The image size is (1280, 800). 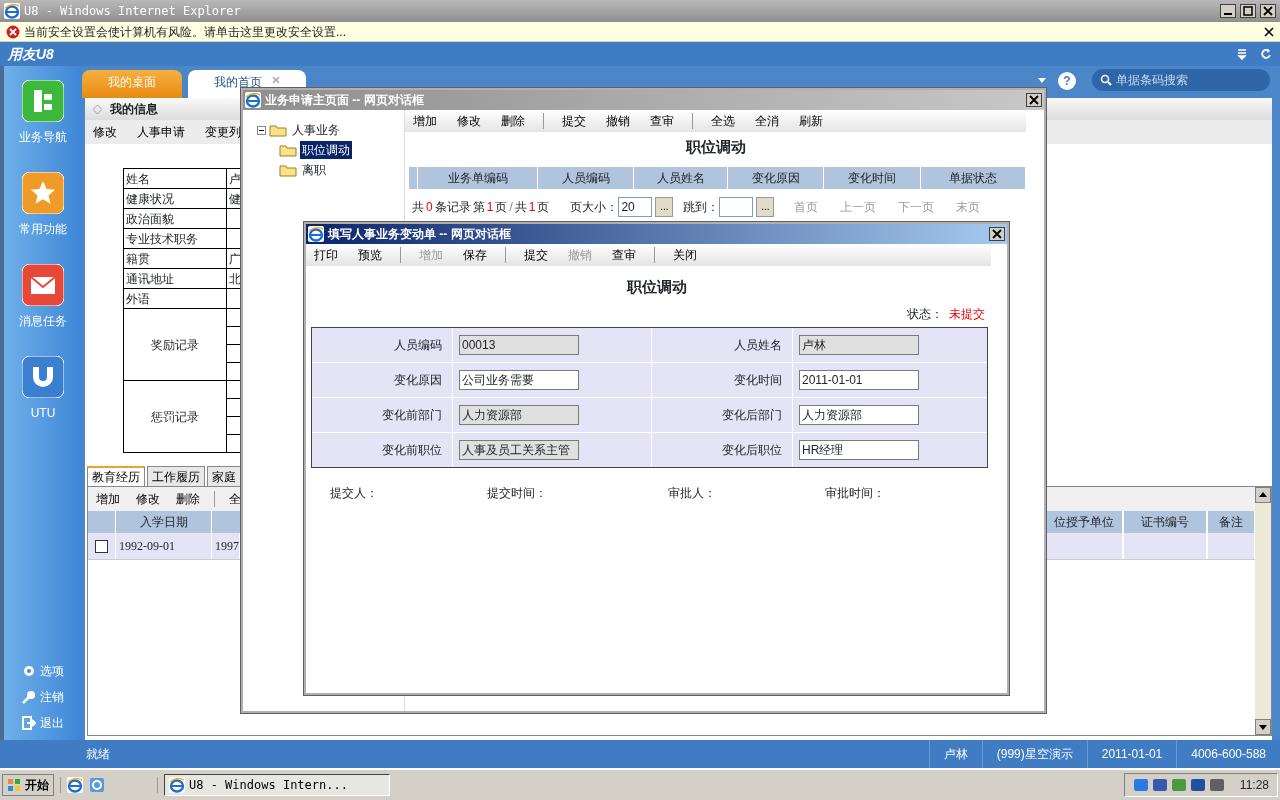 What do you see at coordinates (722, 344) in the screenshot?
I see `field-label: 人员姓名` at bounding box center [722, 344].